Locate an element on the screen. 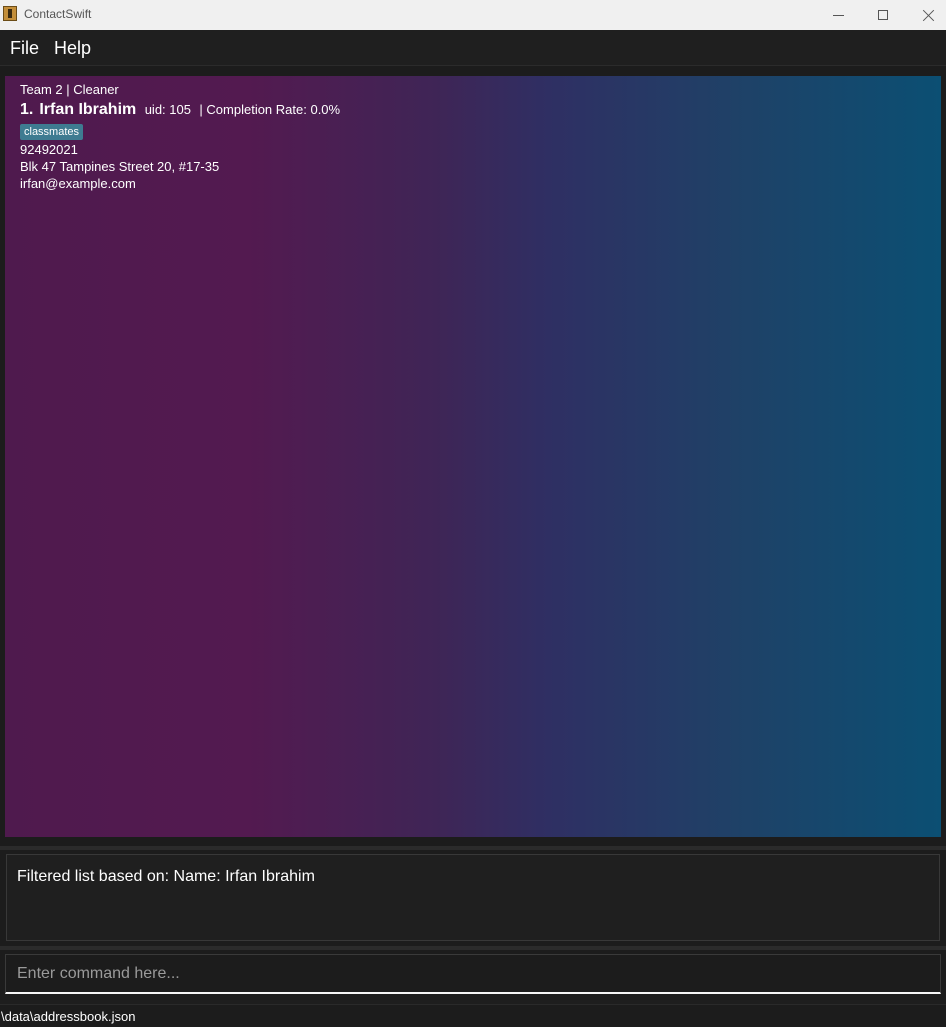 The height and width of the screenshot is (1027, 946). close-icon is located at coordinates (928, 15).